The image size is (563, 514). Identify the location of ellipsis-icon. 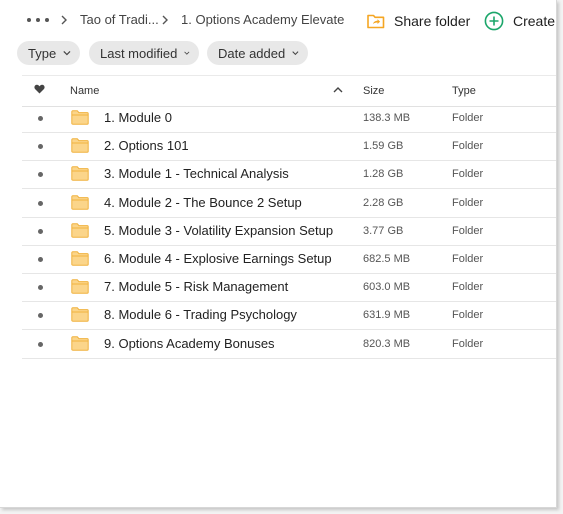
(38, 20).